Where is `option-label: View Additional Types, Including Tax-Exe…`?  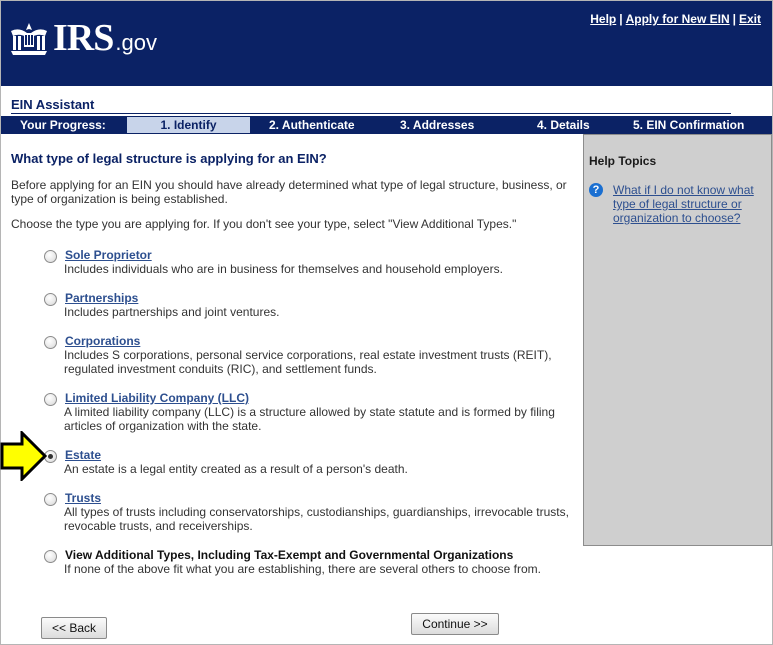 option-label: View Additional Types, Including Tax-Exe… is located at coordinates (289, 555).